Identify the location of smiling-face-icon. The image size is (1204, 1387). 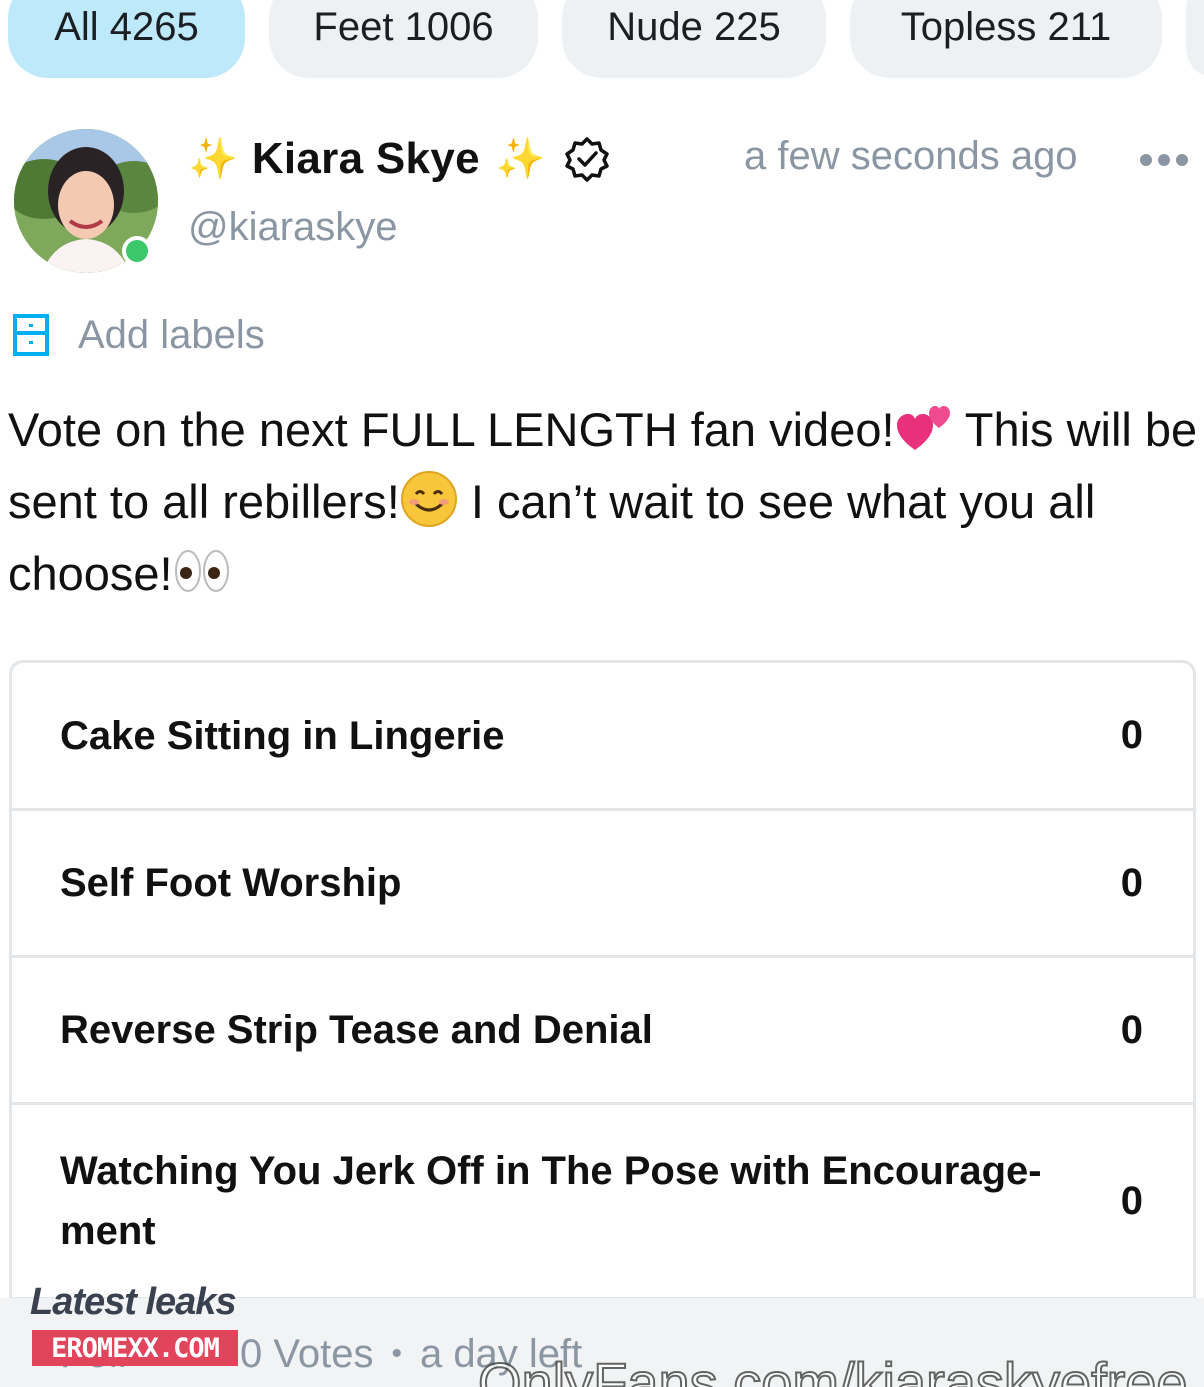
(428, 499).